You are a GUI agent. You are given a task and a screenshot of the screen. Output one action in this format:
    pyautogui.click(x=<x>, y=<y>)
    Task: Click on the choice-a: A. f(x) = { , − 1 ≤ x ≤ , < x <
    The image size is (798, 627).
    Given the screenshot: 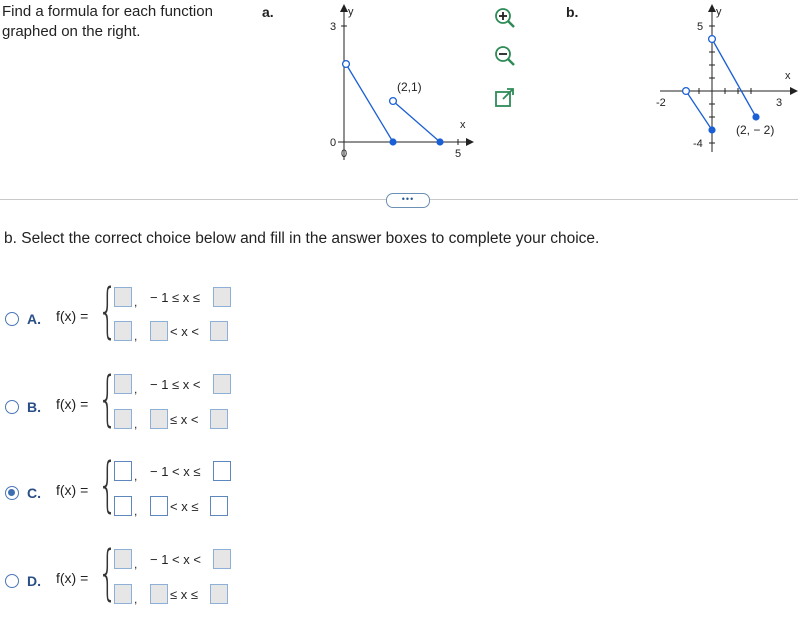 What is the action you would take?
    pyautogui.click(x=130, y=322)
    